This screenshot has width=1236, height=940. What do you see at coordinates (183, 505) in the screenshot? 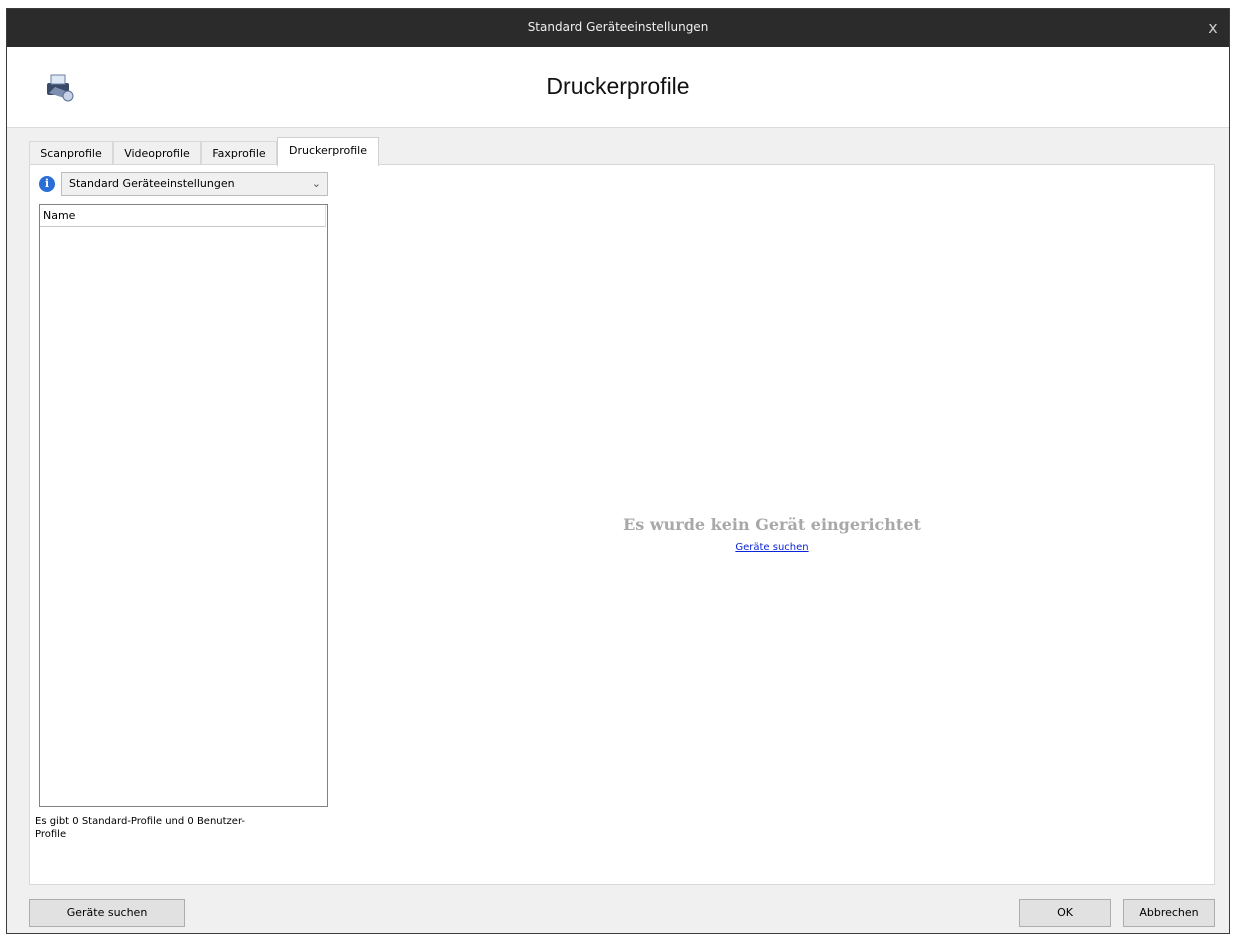
I see `profile-list: Name` at bounding box center [183, 505].